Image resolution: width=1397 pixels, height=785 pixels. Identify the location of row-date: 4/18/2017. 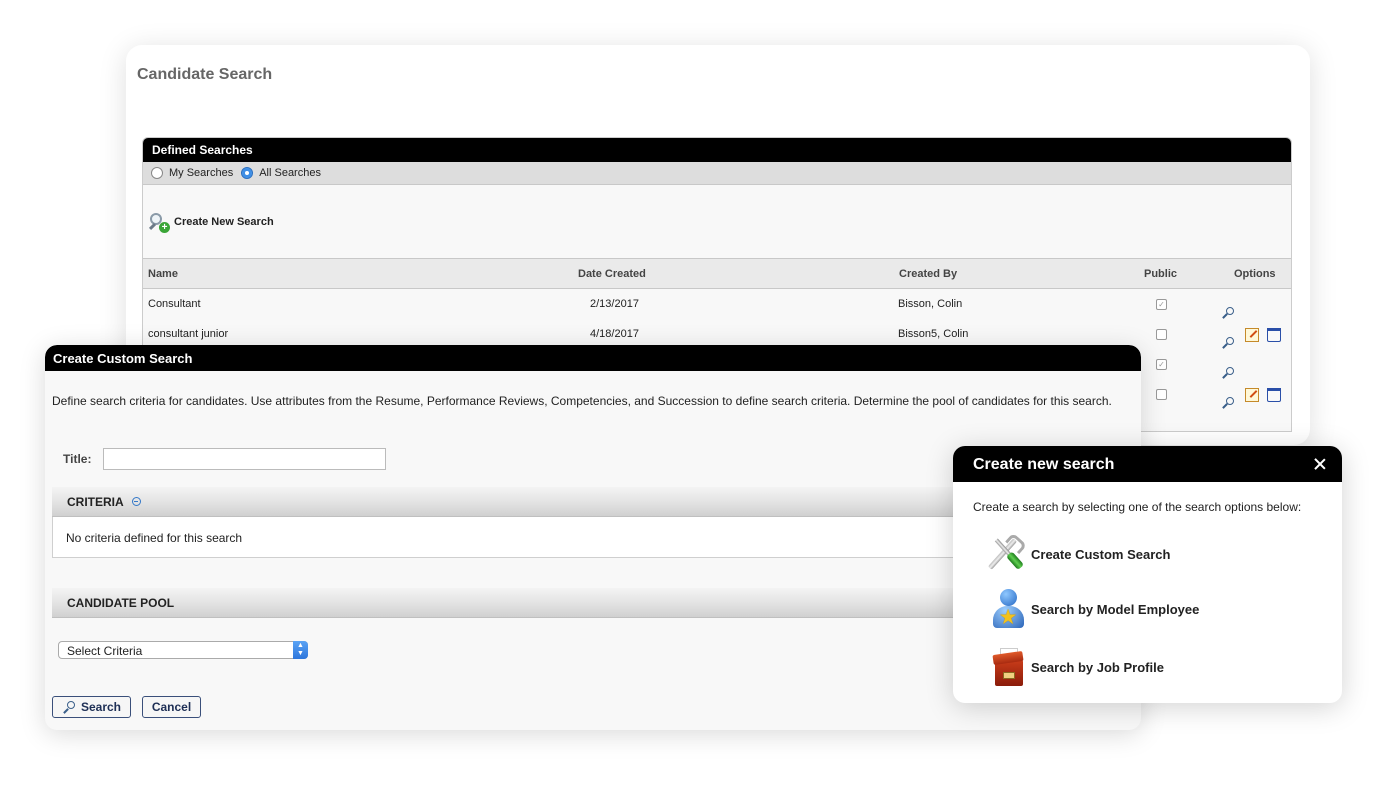
(614, 334).